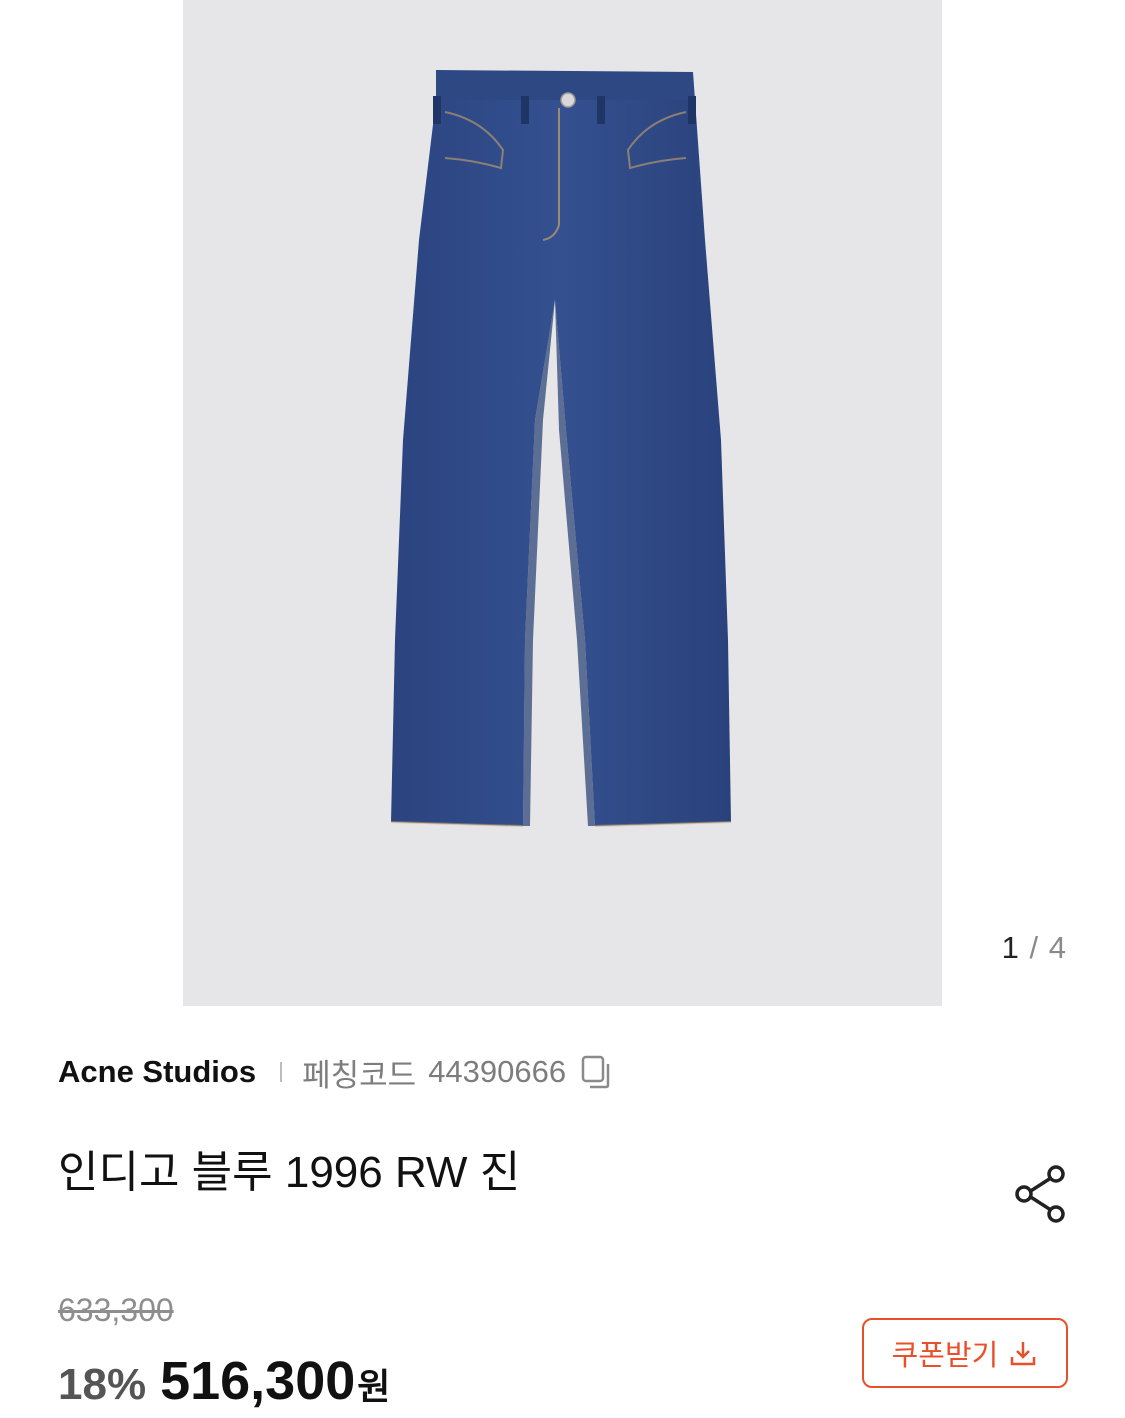 Image resolution: width=1125 pixels, height=1418 pixels. Describe the element at coordinates (497, 1071) in the screenshot. I see `fetching-code-value: 44390666` at that location.